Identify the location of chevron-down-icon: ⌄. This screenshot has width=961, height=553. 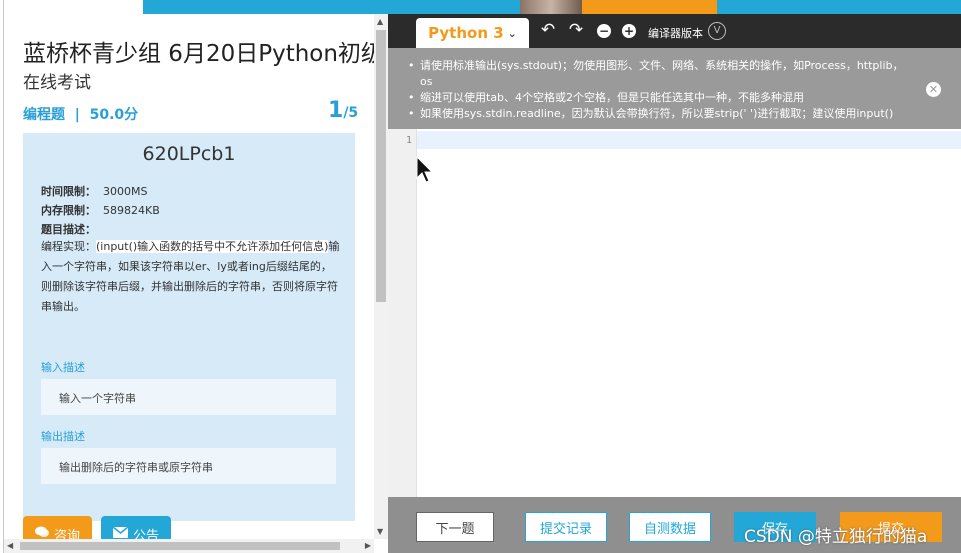
(512, 33).